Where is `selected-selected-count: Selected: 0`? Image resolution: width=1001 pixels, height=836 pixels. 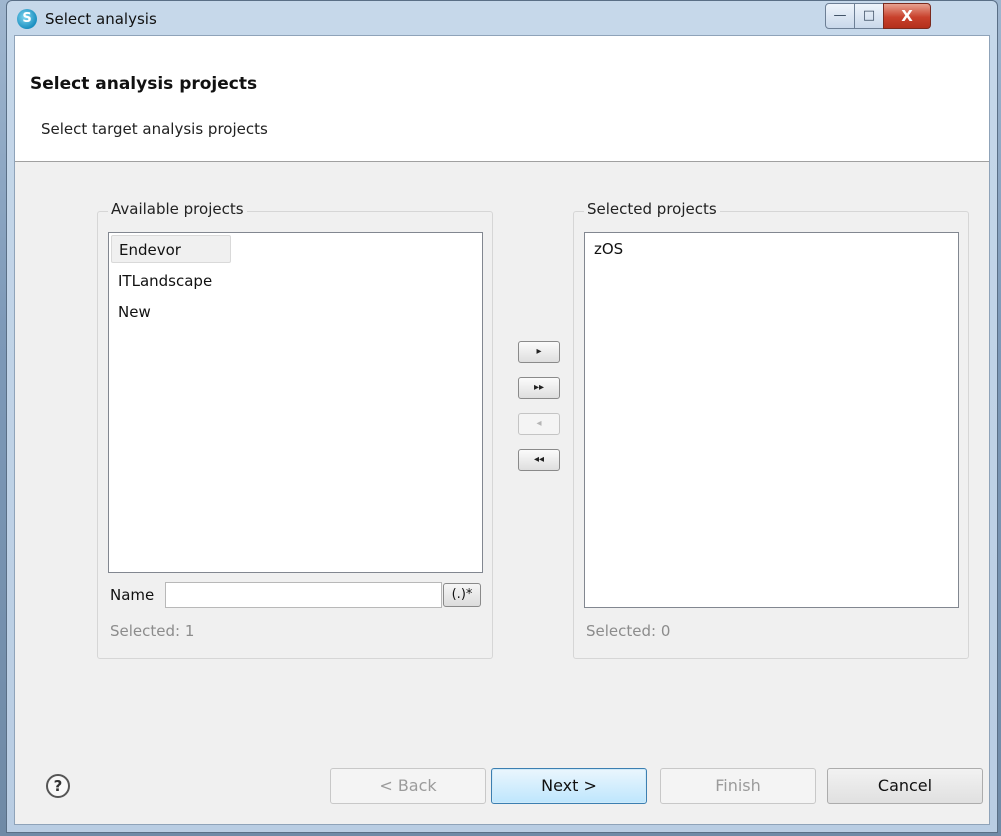
selected-selected-count: Selected: 0 is located at coordinates (628, 631).